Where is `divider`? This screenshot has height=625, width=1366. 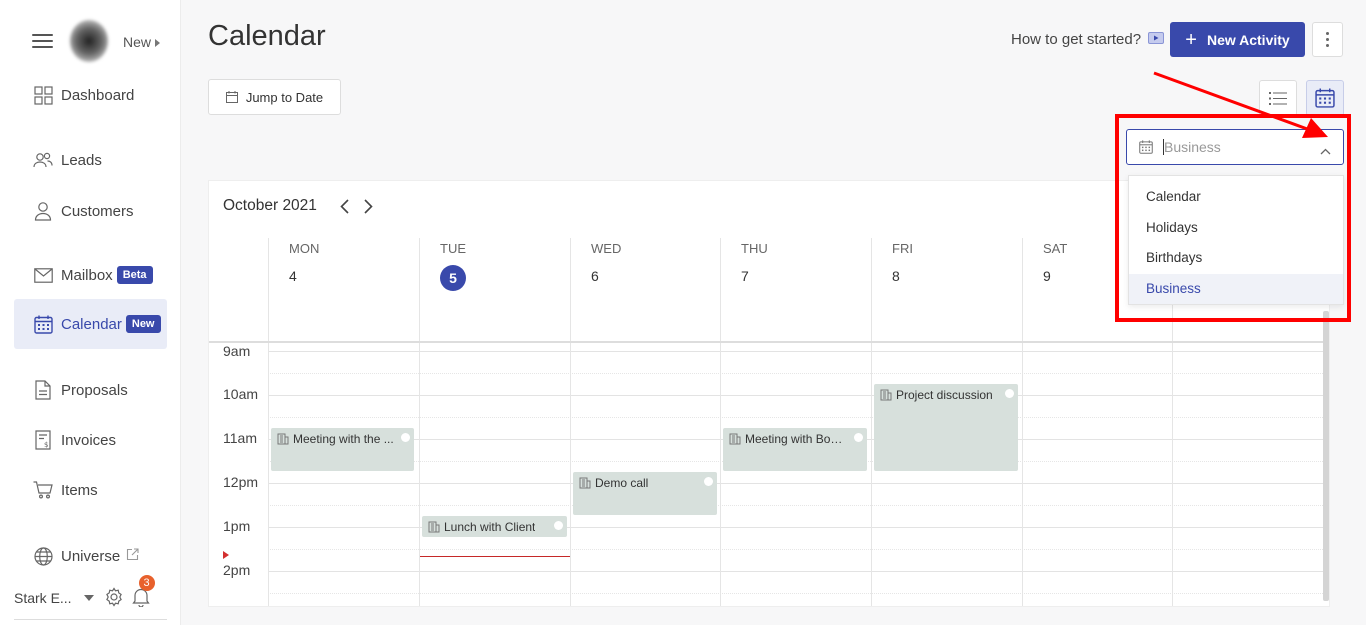
divider is located at coordinates (90, 619).